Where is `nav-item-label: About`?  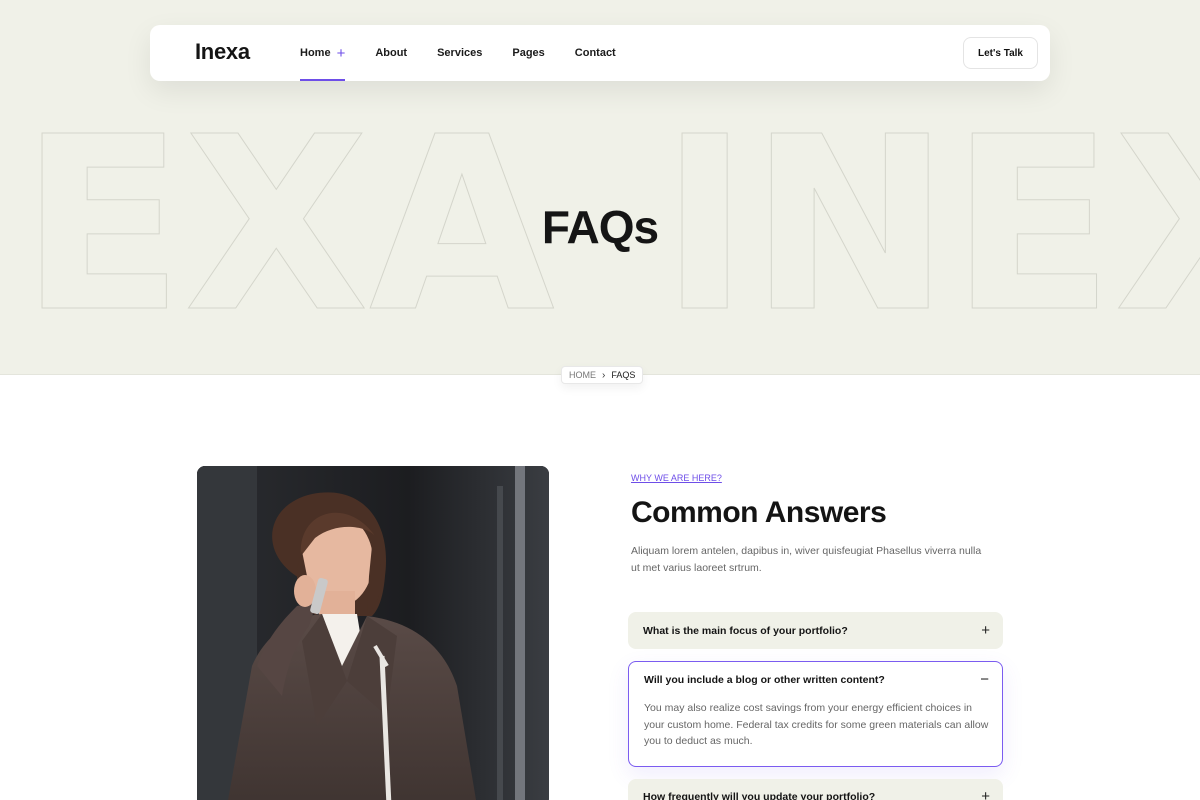 nav-item-label: About is located at coordinates (391, 53).